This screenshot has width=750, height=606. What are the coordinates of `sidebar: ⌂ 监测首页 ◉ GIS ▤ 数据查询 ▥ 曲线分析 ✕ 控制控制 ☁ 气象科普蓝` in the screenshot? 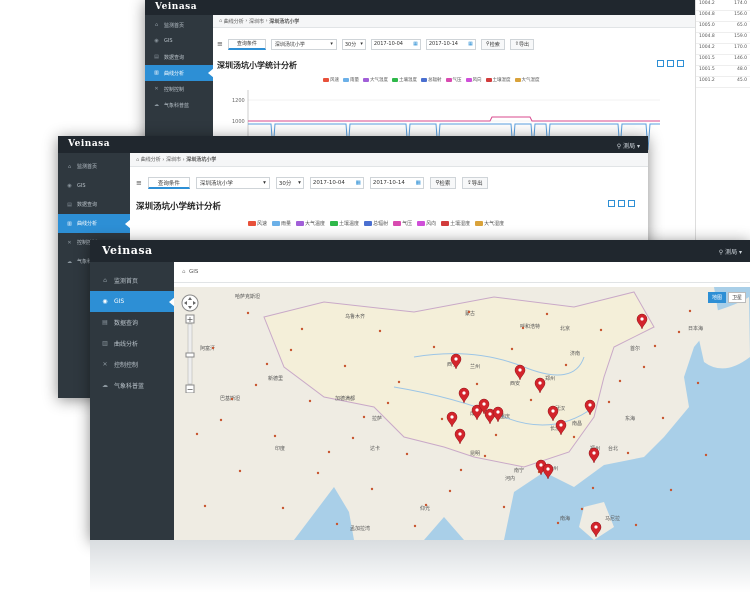 It's located at (132, 401).